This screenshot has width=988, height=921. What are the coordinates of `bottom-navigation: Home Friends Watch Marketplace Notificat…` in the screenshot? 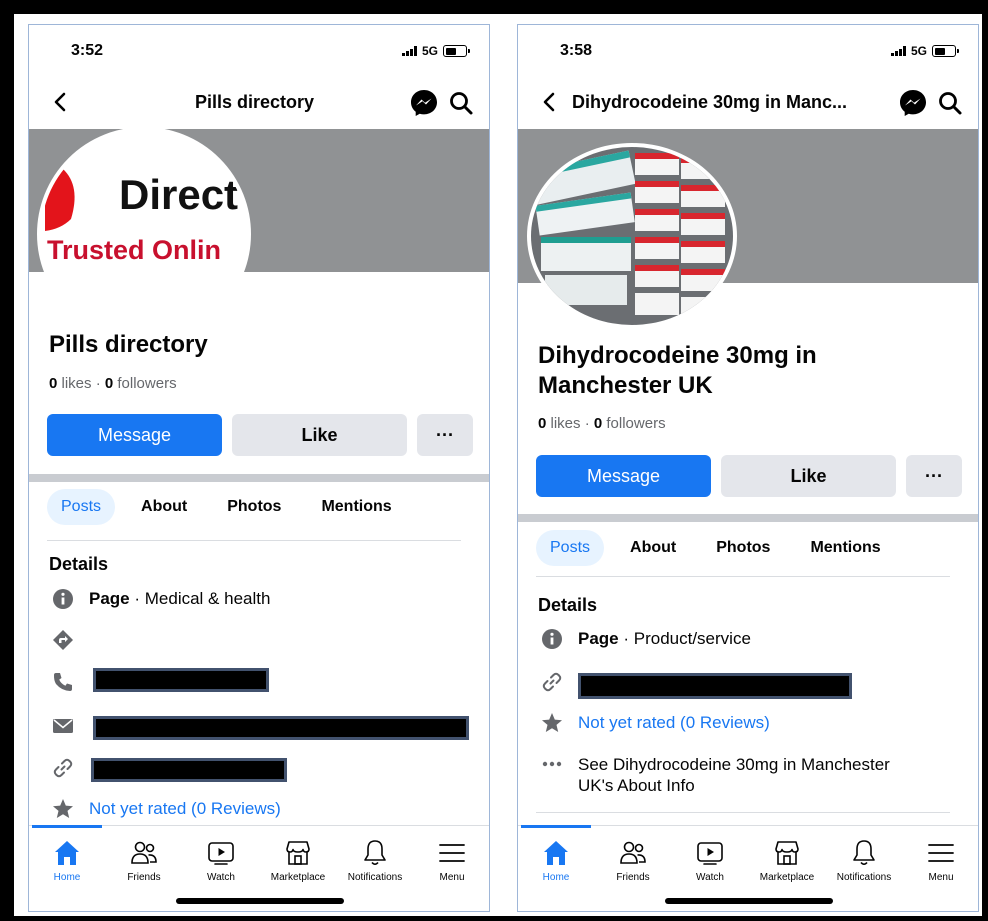 It's located at (259, 868).